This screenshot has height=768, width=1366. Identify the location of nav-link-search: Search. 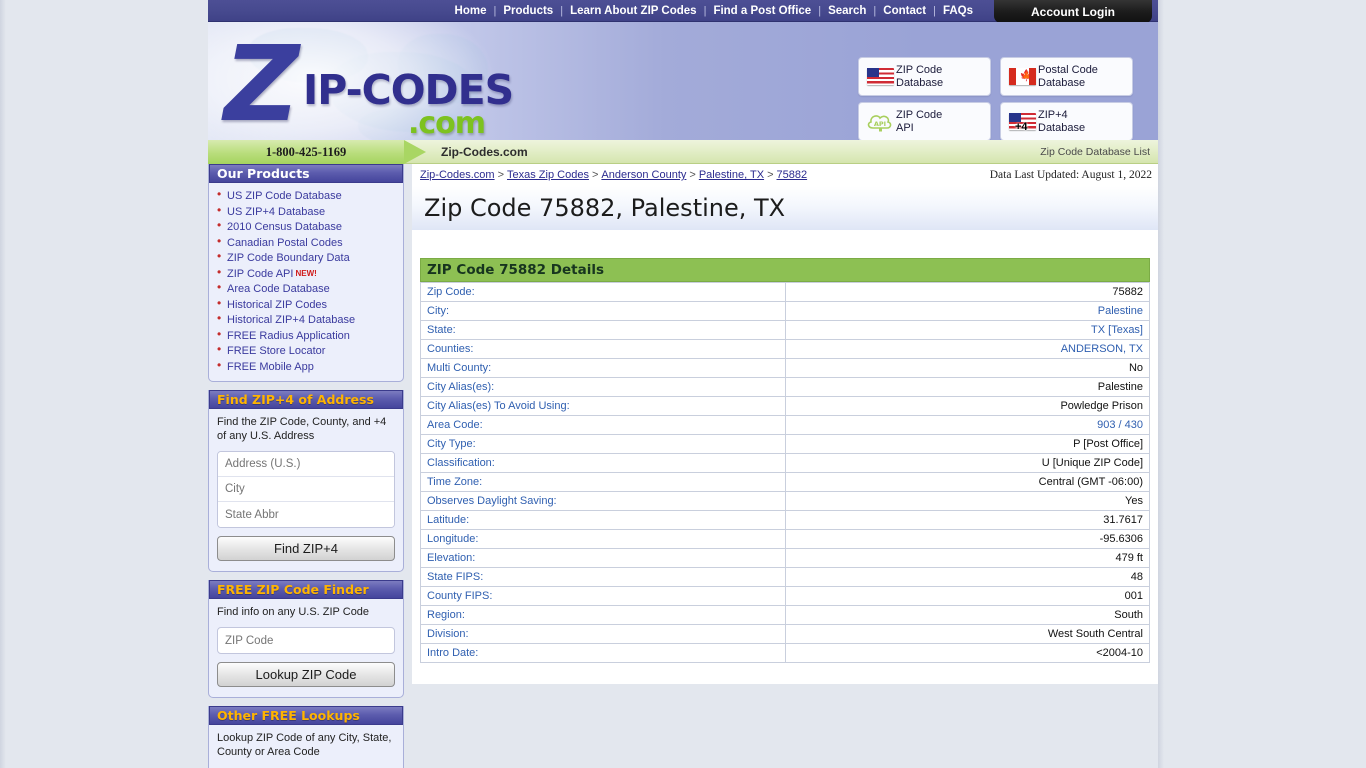
(847, 11).